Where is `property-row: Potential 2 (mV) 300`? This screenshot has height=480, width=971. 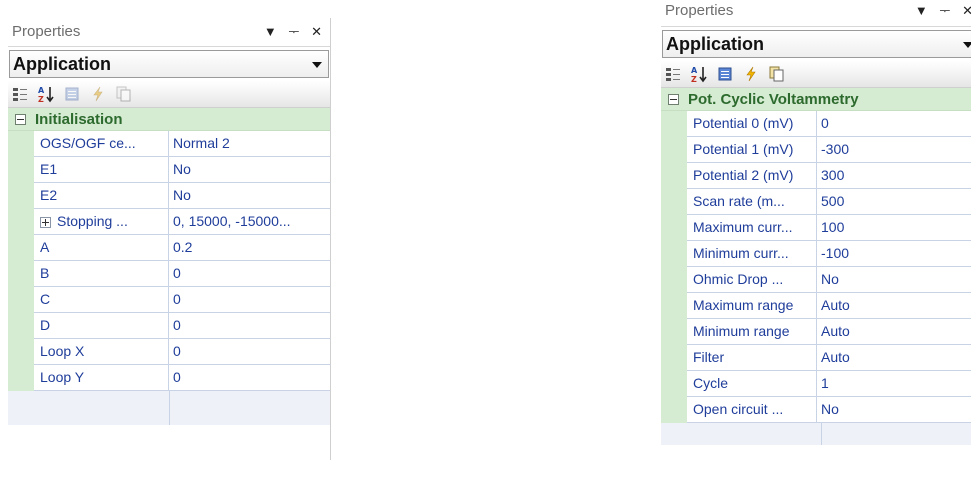
property-row: Potential 2 (mV) 300 is located at coordinates (816, 176).